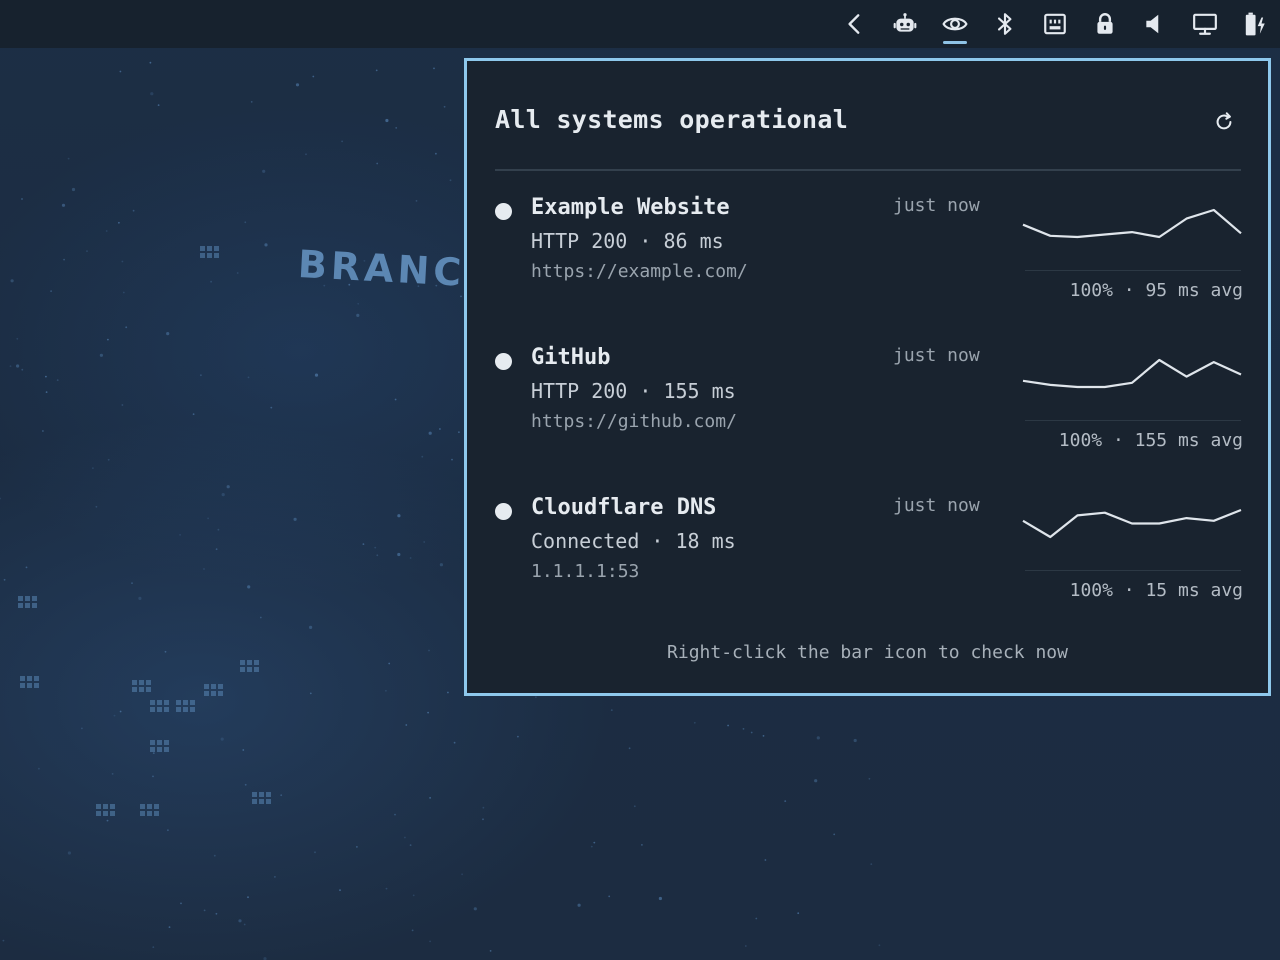 The width and height of the screenshot is (1280, 960). Describe the element at coordinates (867, 652) in the screenshot. I see `footer-hint: Right-click the bar icon to check now` at that location.